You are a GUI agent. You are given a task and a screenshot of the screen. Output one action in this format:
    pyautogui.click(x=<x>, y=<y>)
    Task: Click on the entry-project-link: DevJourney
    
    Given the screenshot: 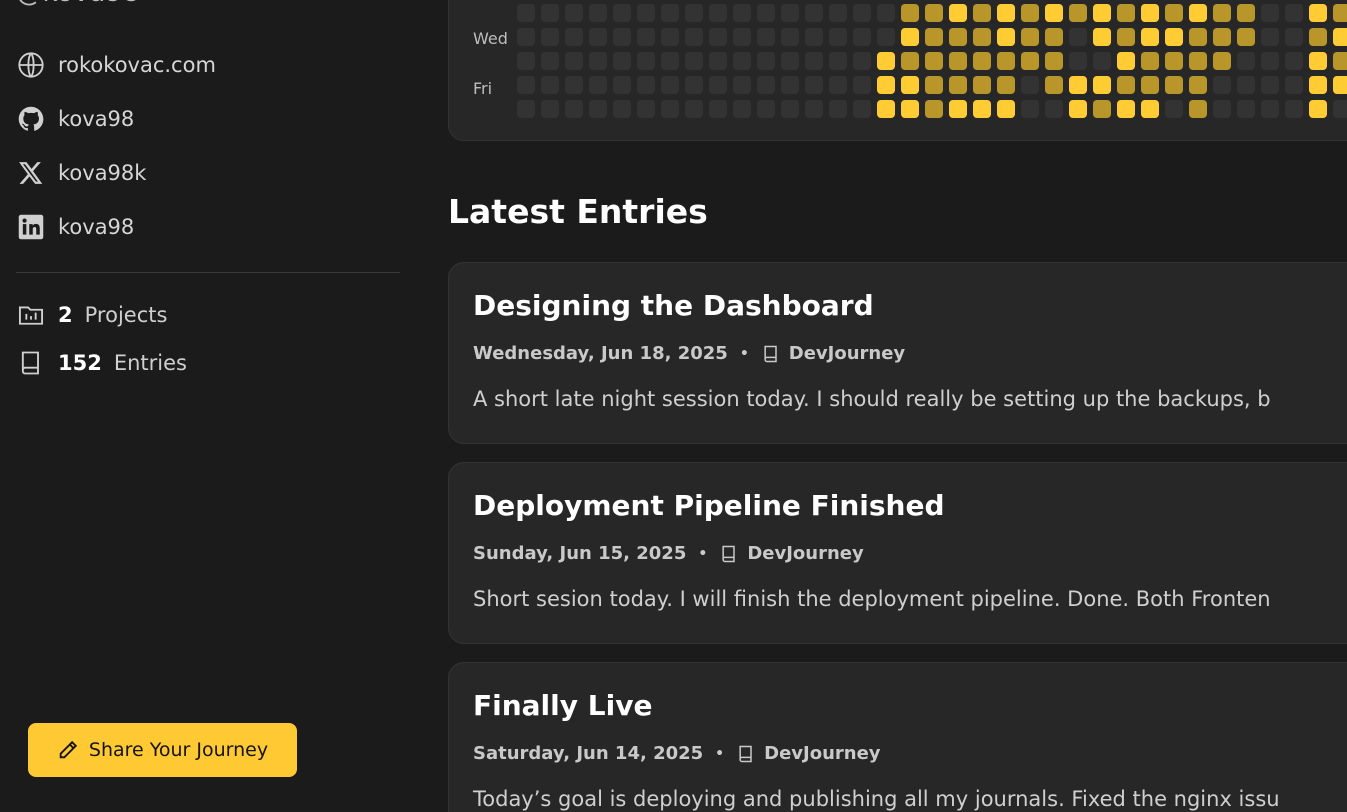 What is the action you would take?
    pyautogui.click(x=847, y=353)
    